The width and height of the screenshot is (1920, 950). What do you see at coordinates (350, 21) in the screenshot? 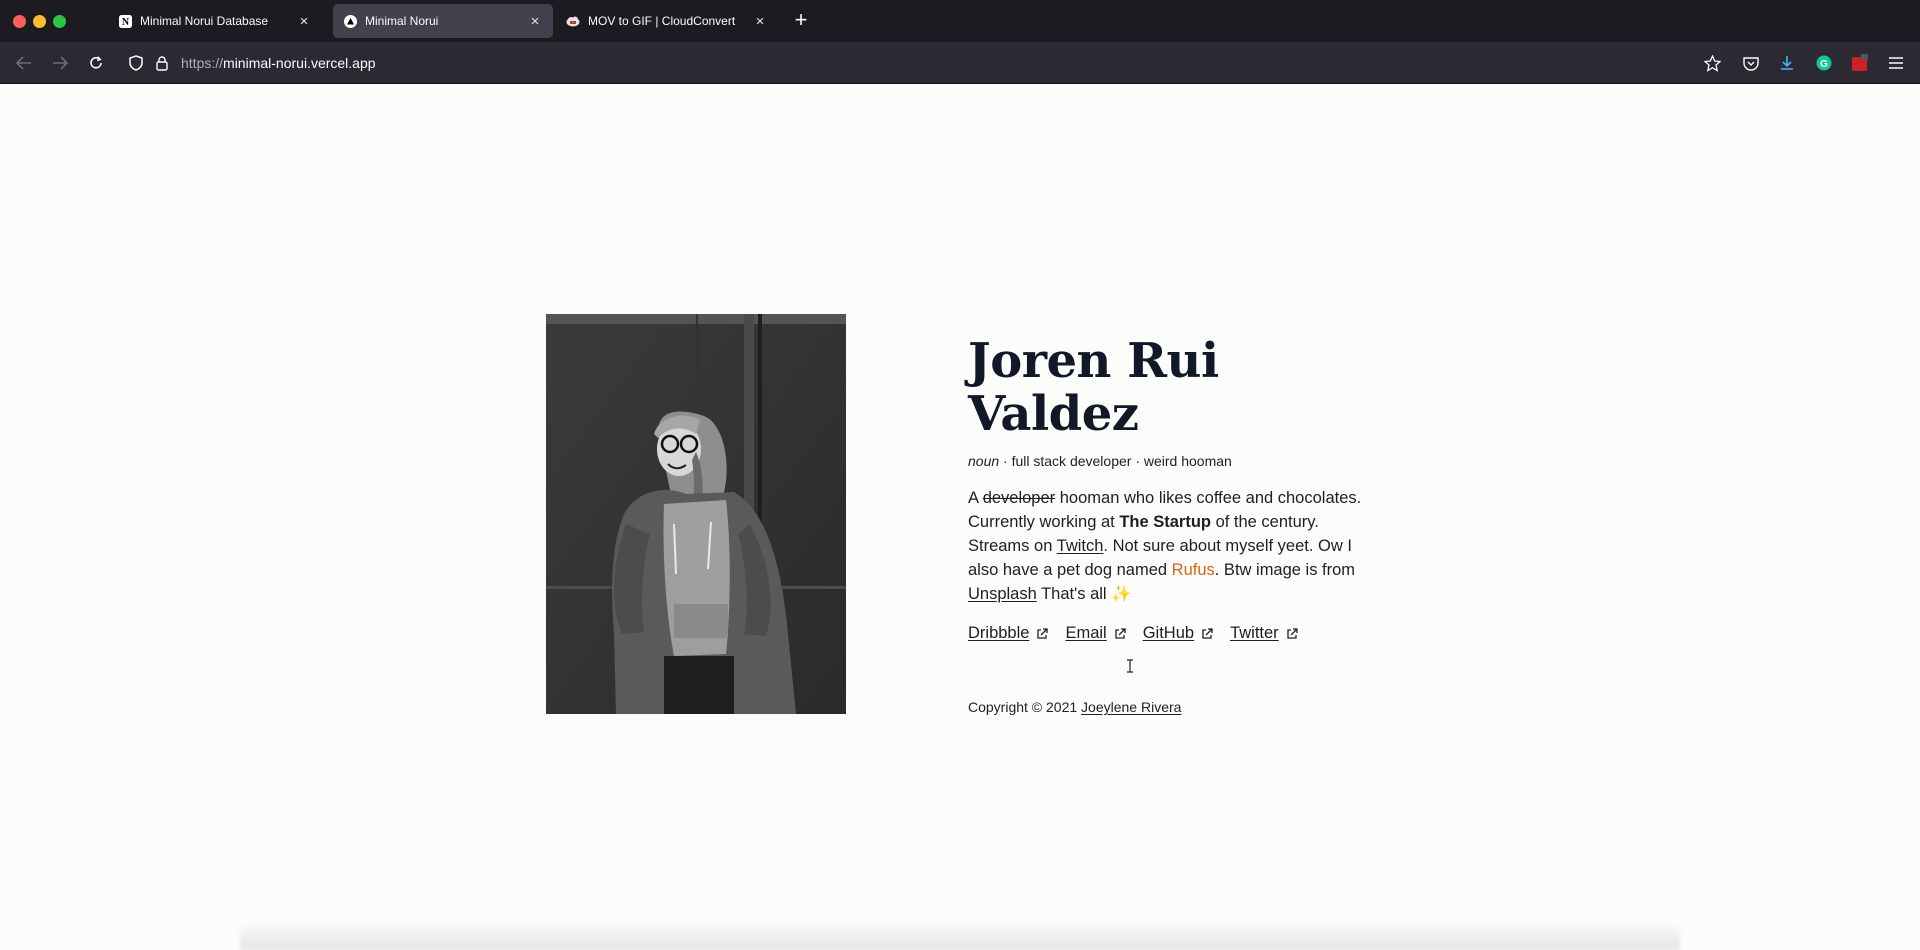
I see `vercel-icon` at bounding box center [350, 21].